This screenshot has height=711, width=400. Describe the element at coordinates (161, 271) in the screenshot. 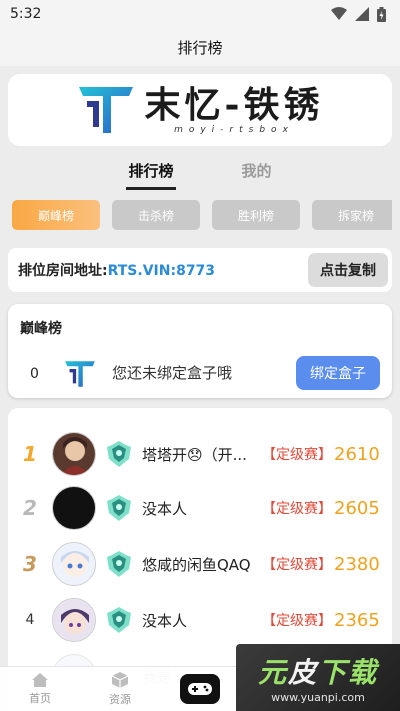

I see `room-address-url: RTS.VIN:8773` at that location.